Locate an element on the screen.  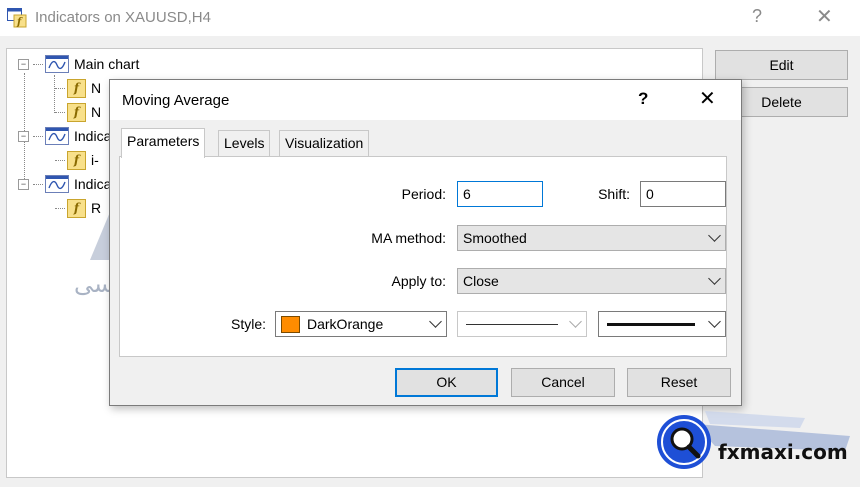
dialog-titlebar: Moving Average ? ✕ is located at coordinates (425, 100).